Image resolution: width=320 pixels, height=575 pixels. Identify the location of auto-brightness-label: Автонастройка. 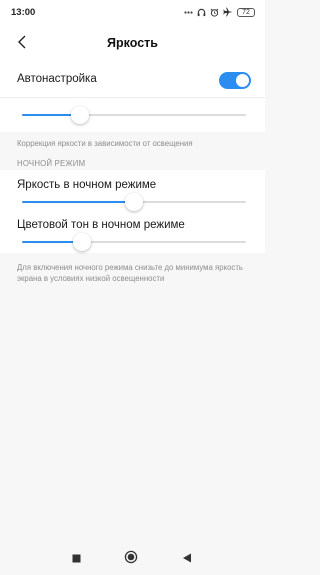
(57, 79).